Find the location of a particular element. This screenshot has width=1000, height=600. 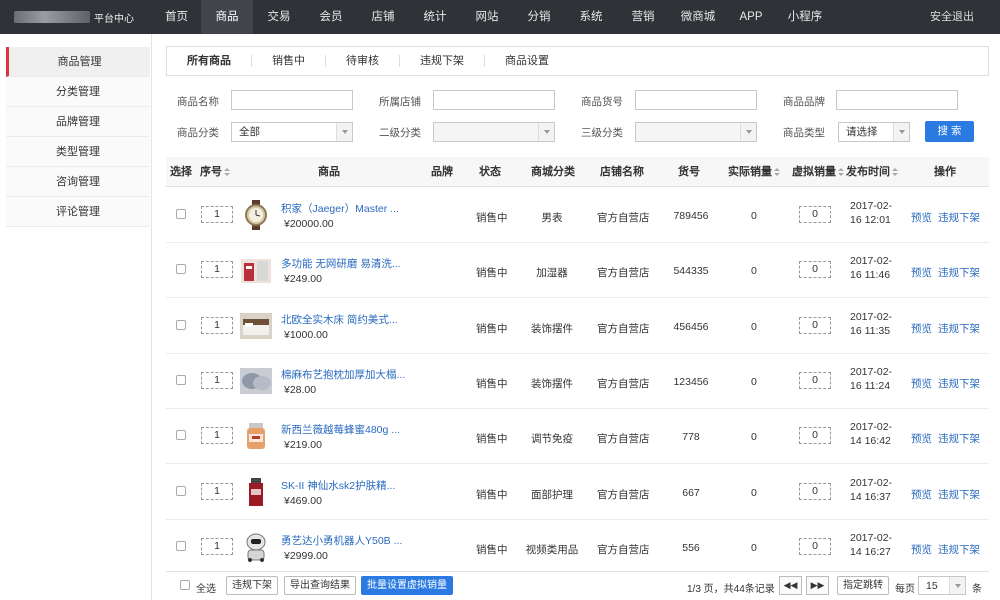

goods-name-input is located at coordinates (292, 100).